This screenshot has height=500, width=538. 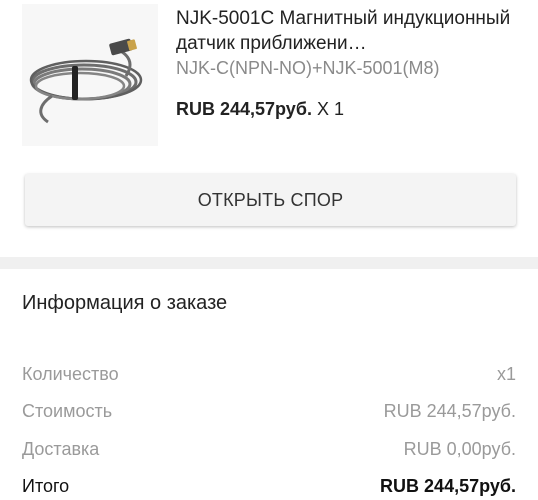 What do you see at coordinates (506, 373) in the screenshot?
I see `row-value: x1` at bounding box center [506, 373].